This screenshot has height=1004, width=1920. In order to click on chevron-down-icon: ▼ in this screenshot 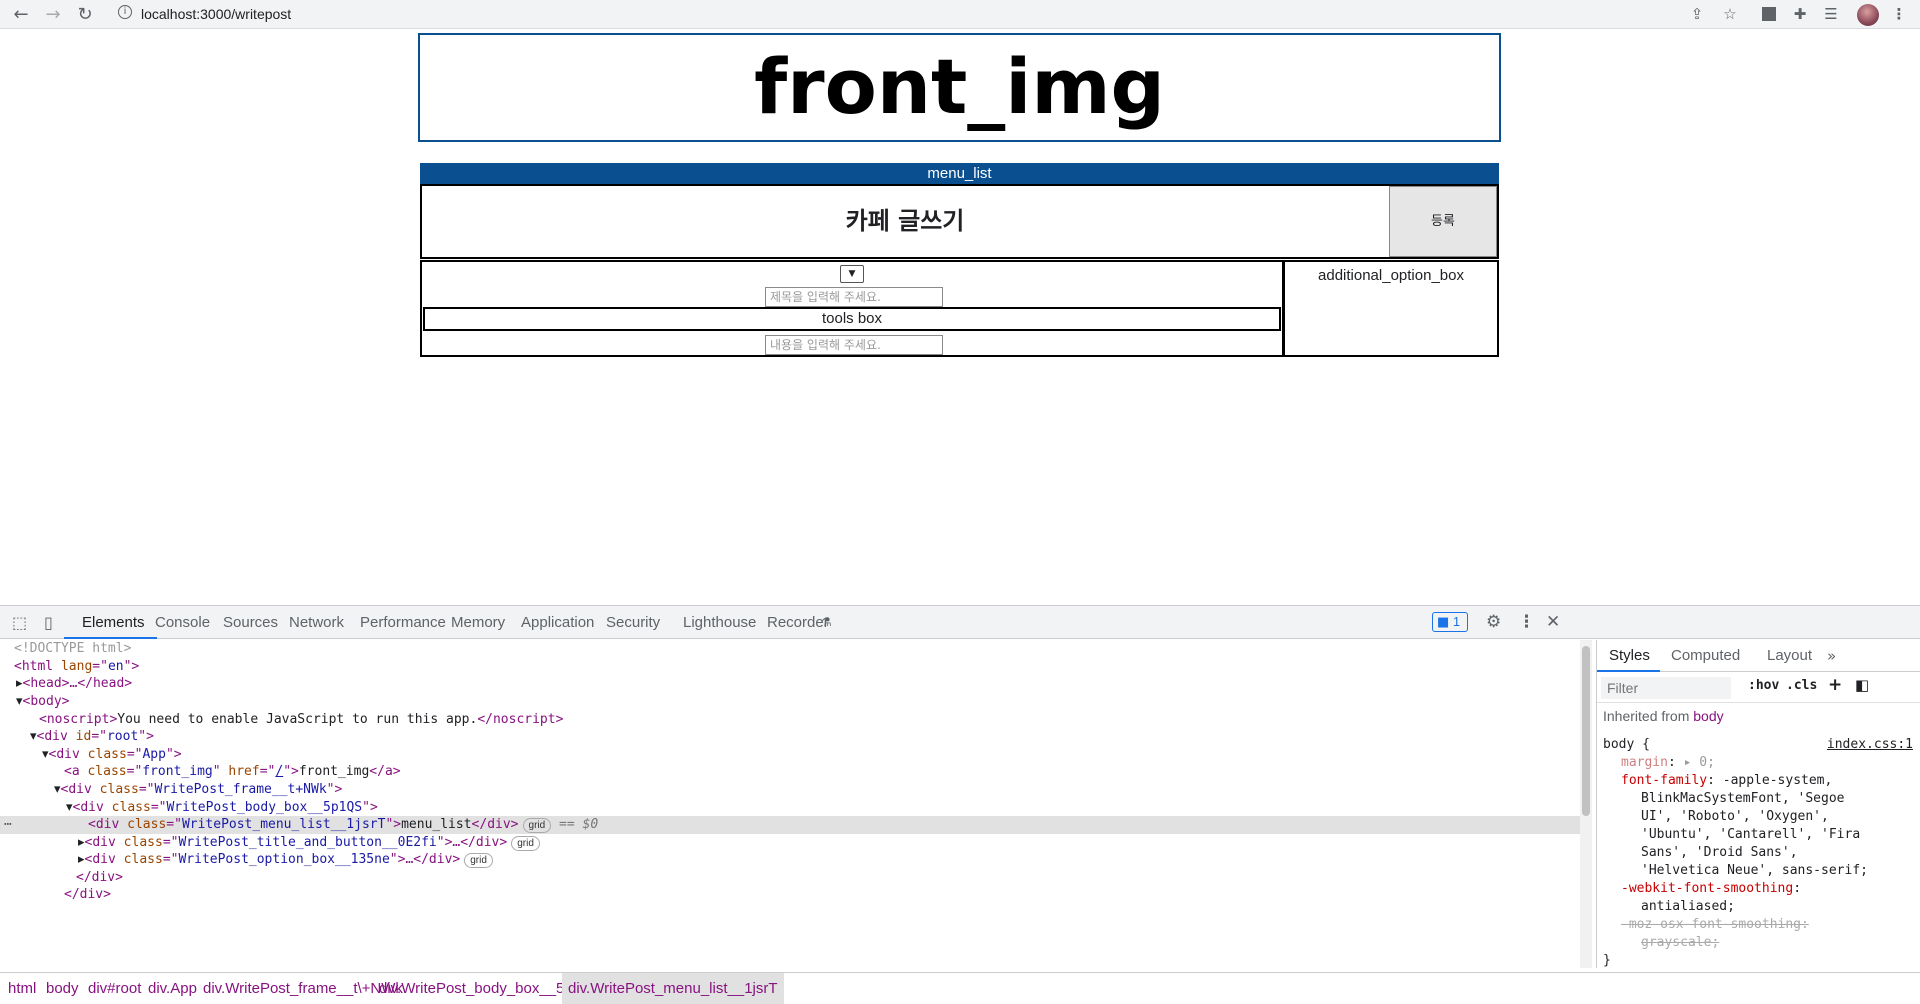, I will do `click(852, 274)`.